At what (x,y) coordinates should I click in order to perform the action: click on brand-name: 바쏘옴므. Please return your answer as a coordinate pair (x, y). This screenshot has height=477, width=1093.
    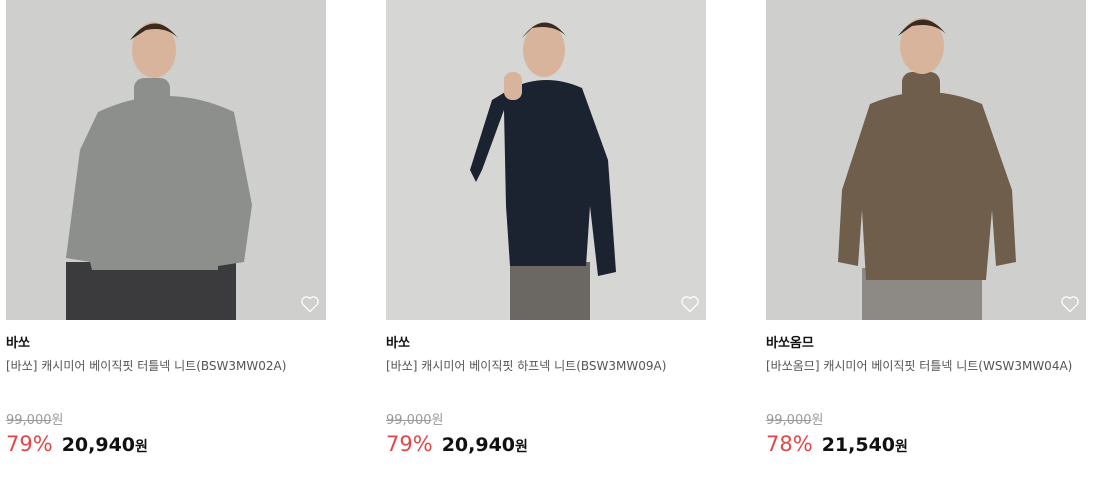
    Looking at the image, I should click on (790, 341).